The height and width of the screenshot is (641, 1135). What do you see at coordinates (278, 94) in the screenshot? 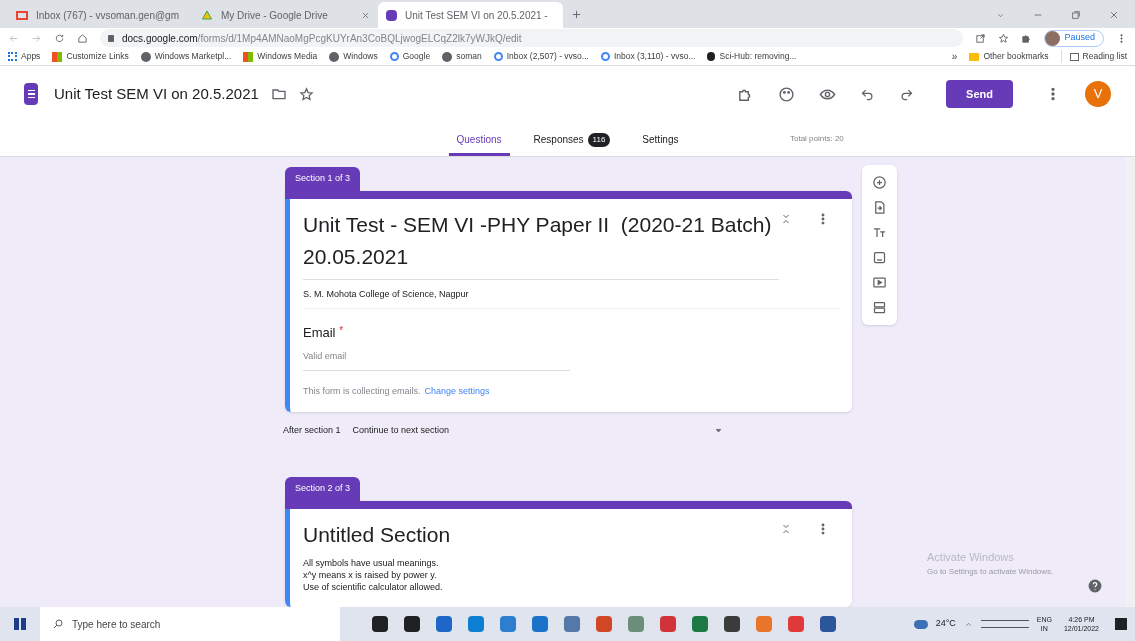
I see `folder-icon` at bounding box center [278, 94].